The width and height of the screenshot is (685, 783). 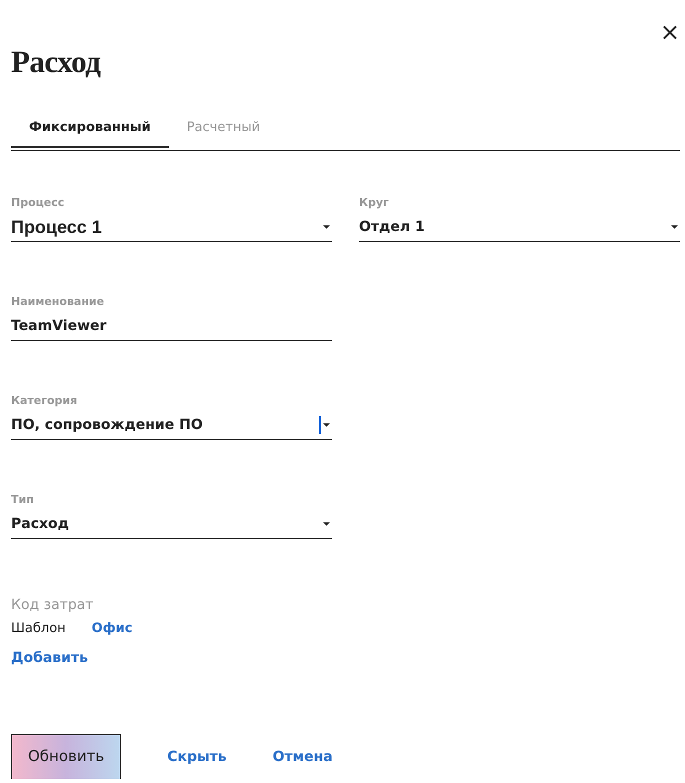 What do you see at coordinates (374, 203) in the screenshot?
I see `field-label: Круг` at bounding box center [374, 203].